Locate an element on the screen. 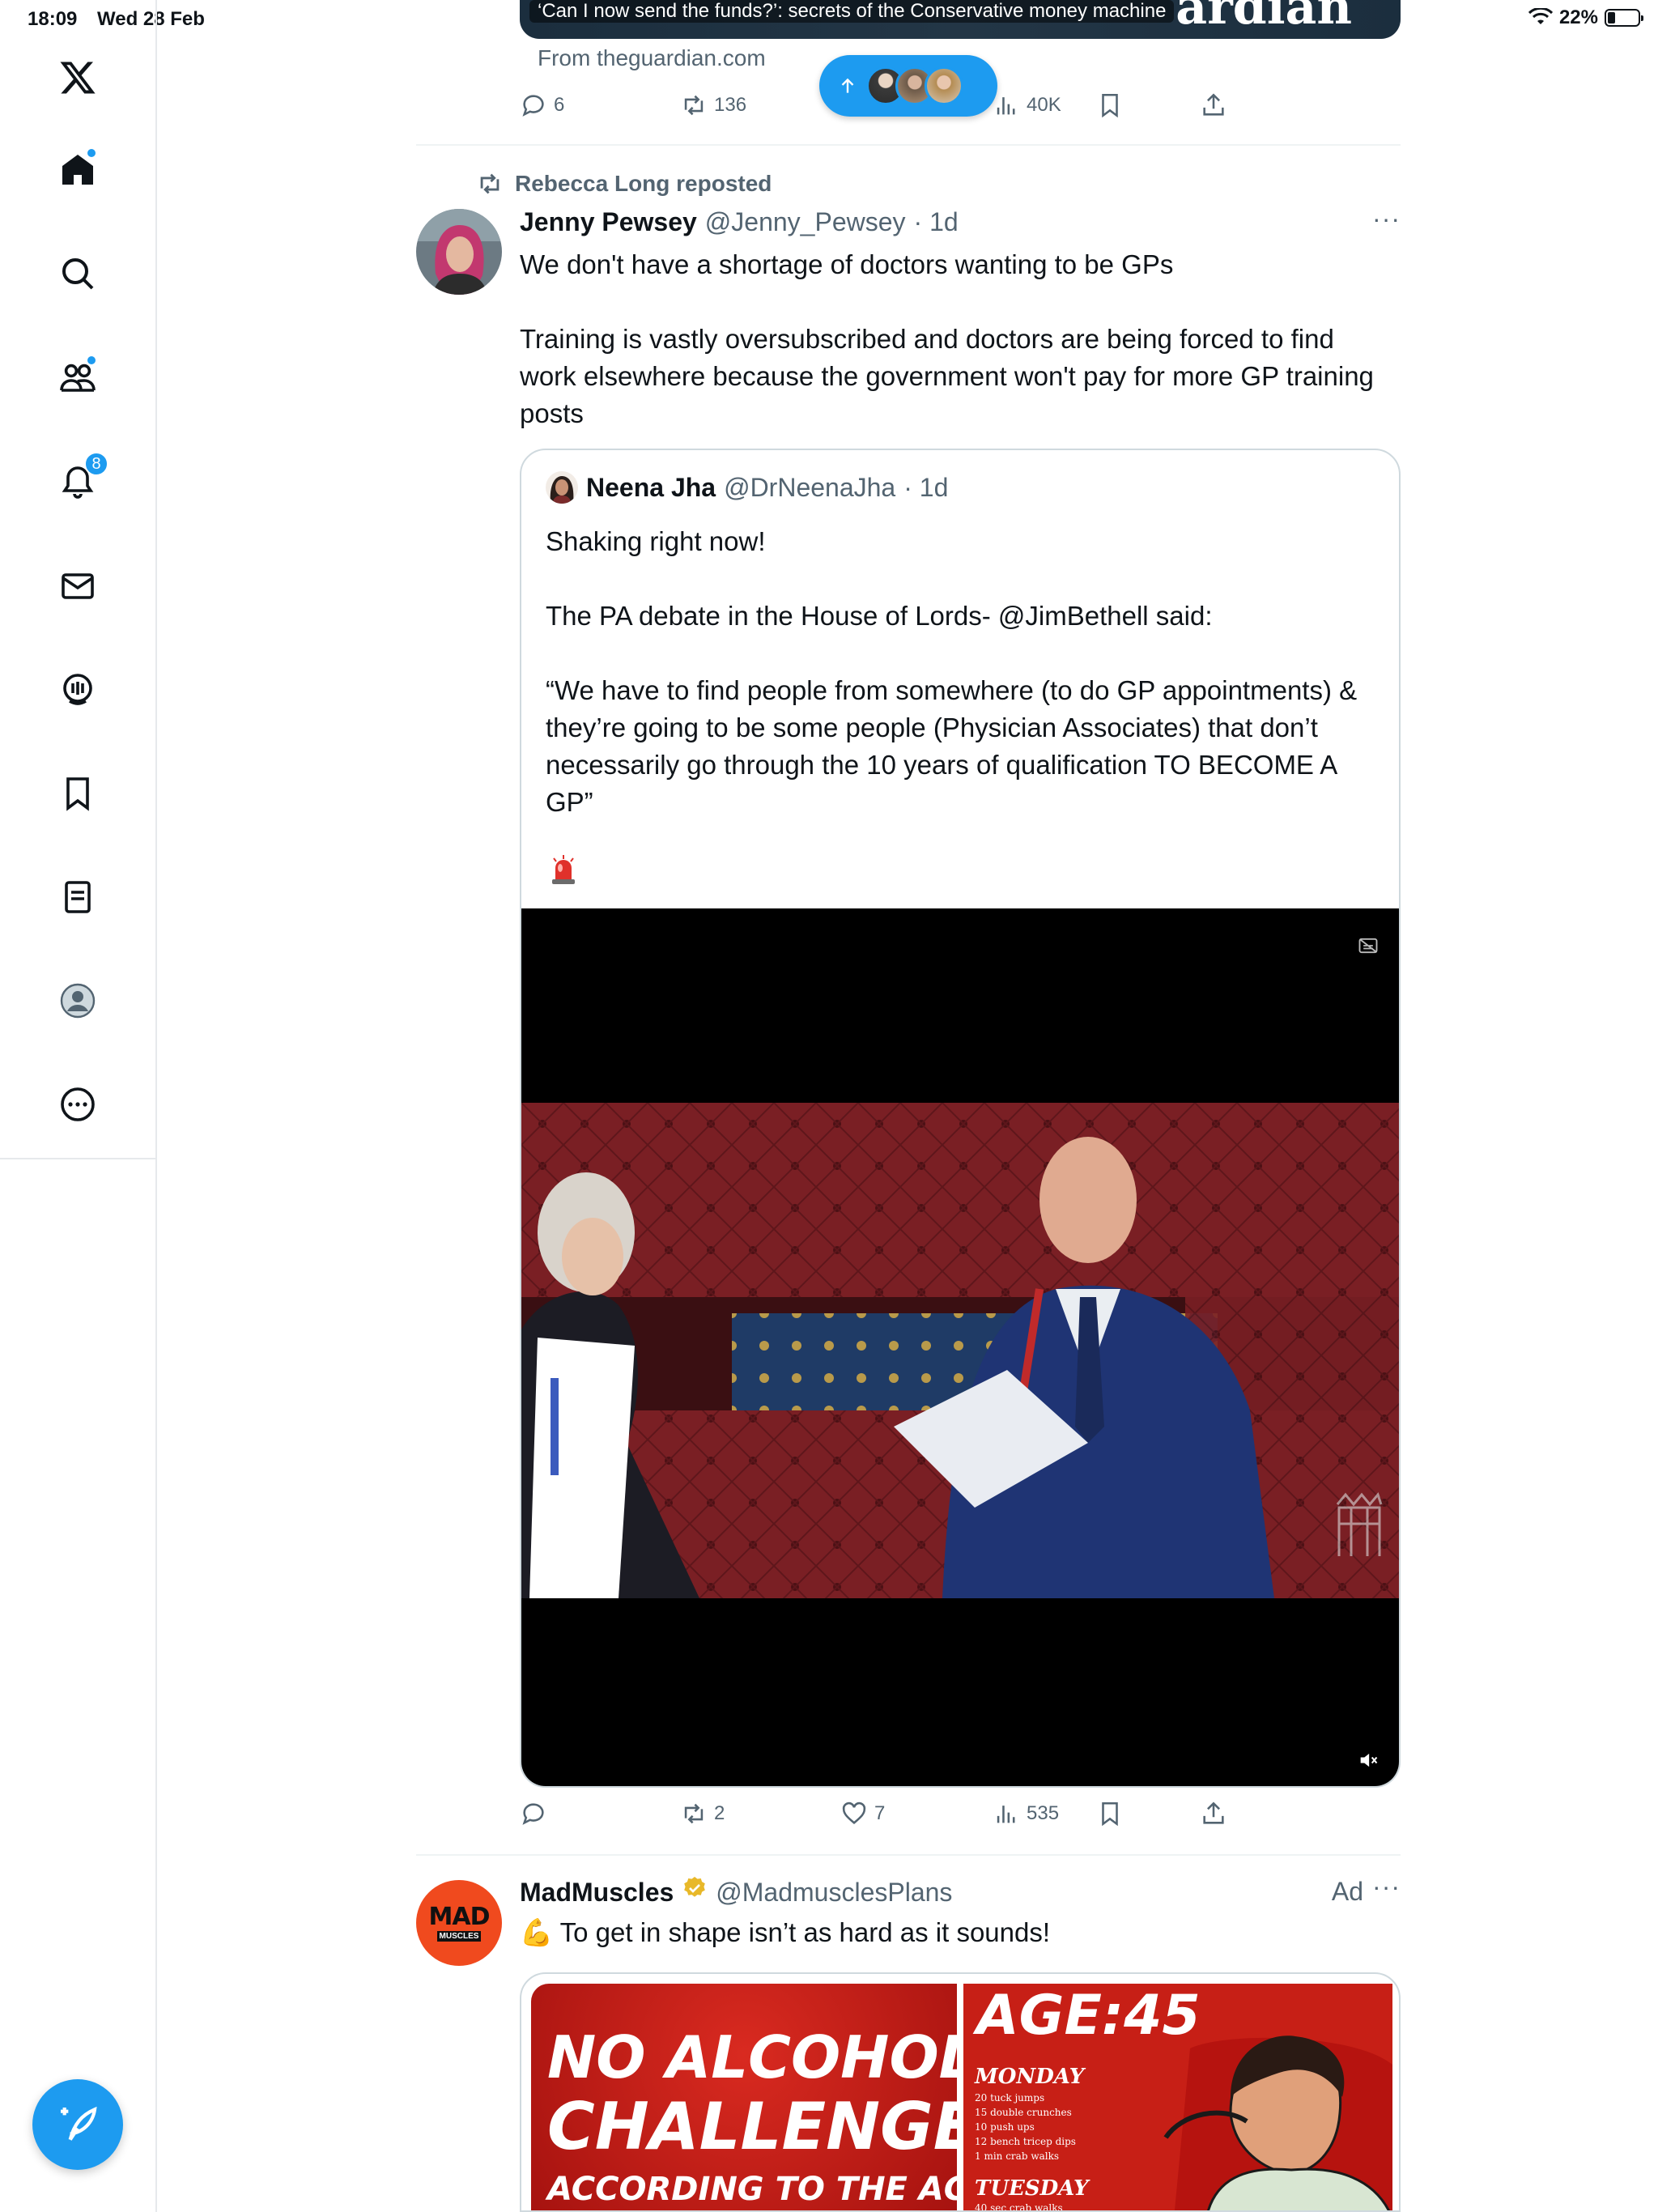 This screenshot has width=1658, height=2212. sidebar-item-more is located at coordinates (77, 1104).